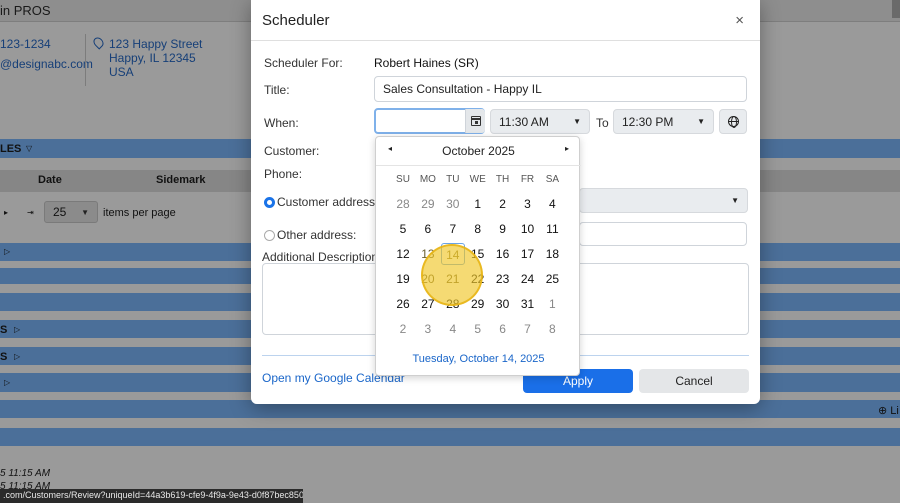 The height and width of the screenshot is (503, 900). What do you see at coordinates (528, 279) in the screenshot?
I see `calendar-day: 24` at bounding box center [528, 279].